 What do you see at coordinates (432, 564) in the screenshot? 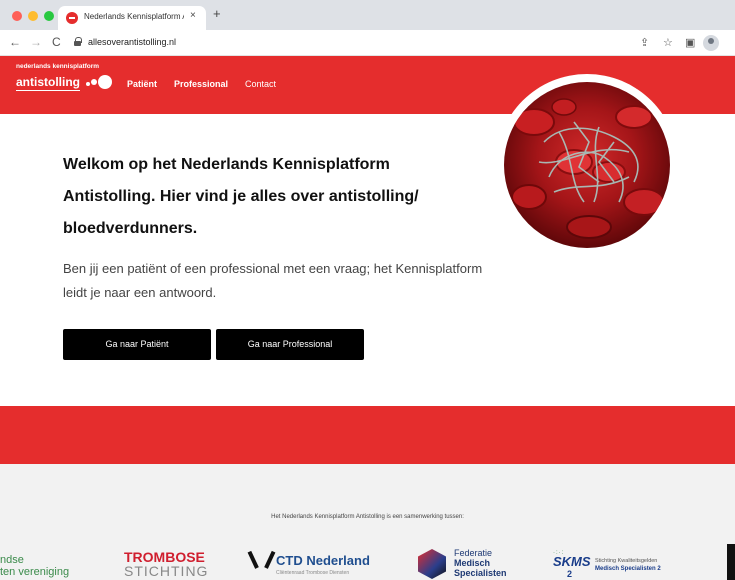
I see `fms-hexagon-icon` at bounding box center [432, 564].